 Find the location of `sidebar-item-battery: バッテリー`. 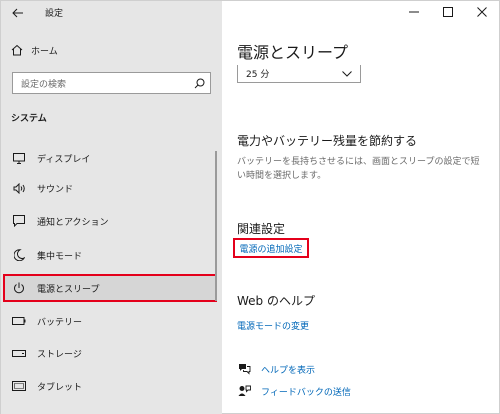

sidebar-item-battery: バッテリー is located at coordinates (110, 321).